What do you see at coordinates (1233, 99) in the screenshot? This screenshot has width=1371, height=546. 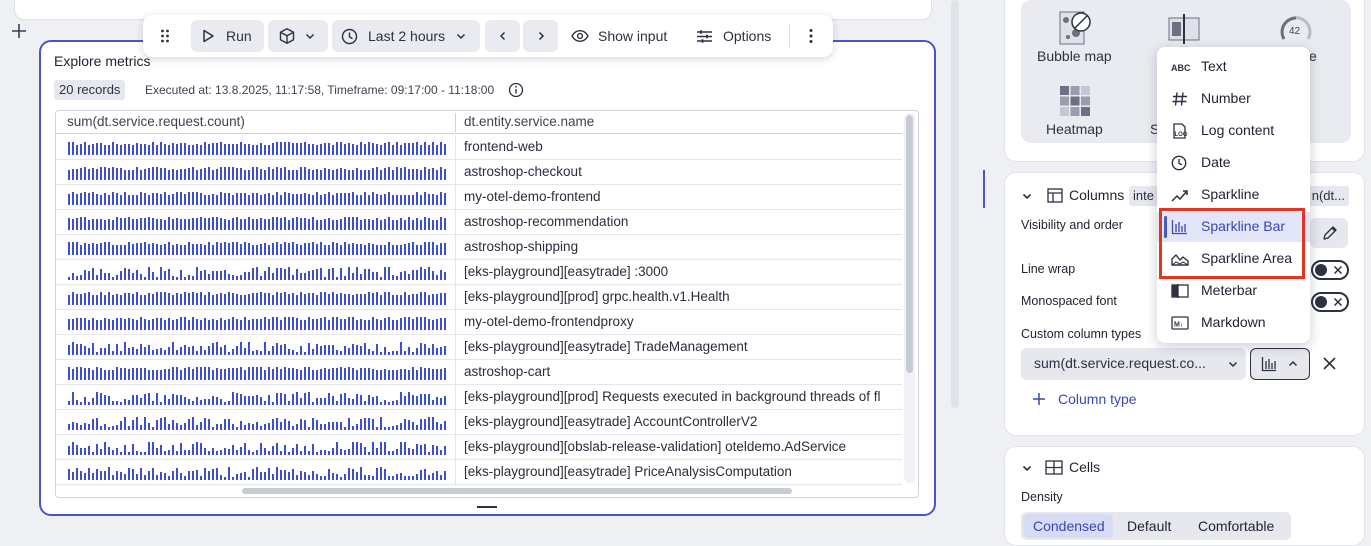 I see `menu-item-number: Number` at bounding box center [1233, 99].